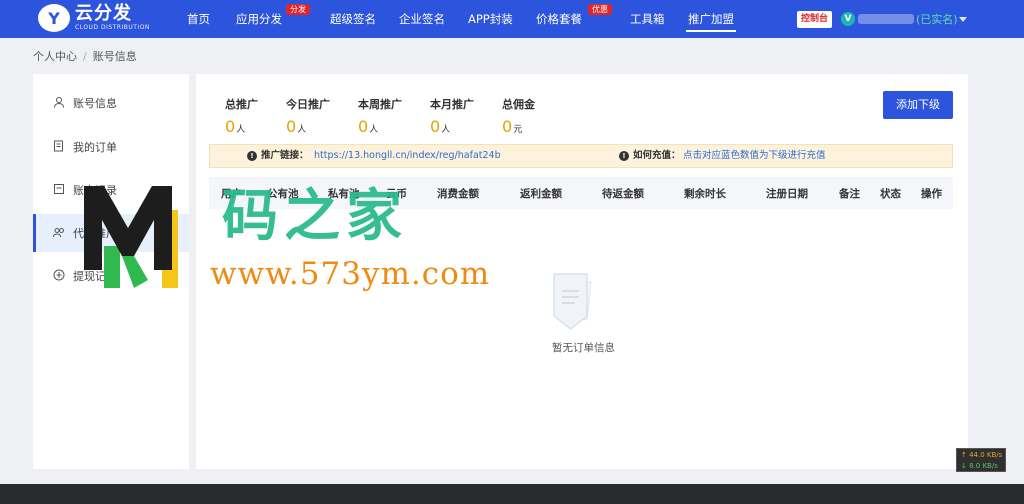 This screenshot has width=1024, height=504. What do you see at coordinates (982, 455) in the screenshot?
I see `upload-speed: ↑ 44.0 KB/s` at bounding box center [982, 455].